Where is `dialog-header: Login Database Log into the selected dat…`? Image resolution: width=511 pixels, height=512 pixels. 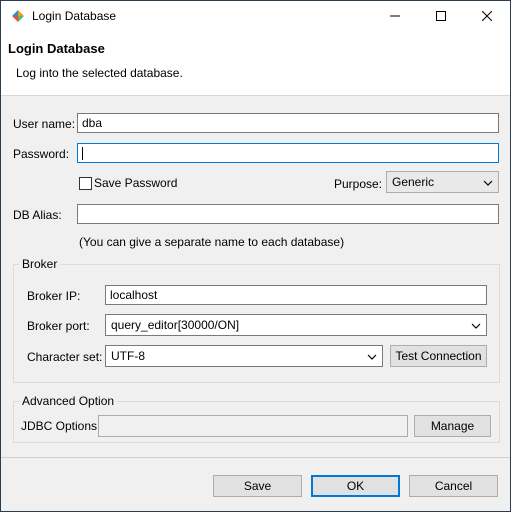
dialog-header: Login Database Log into the selected dat… is located at coordinates (255, 64).